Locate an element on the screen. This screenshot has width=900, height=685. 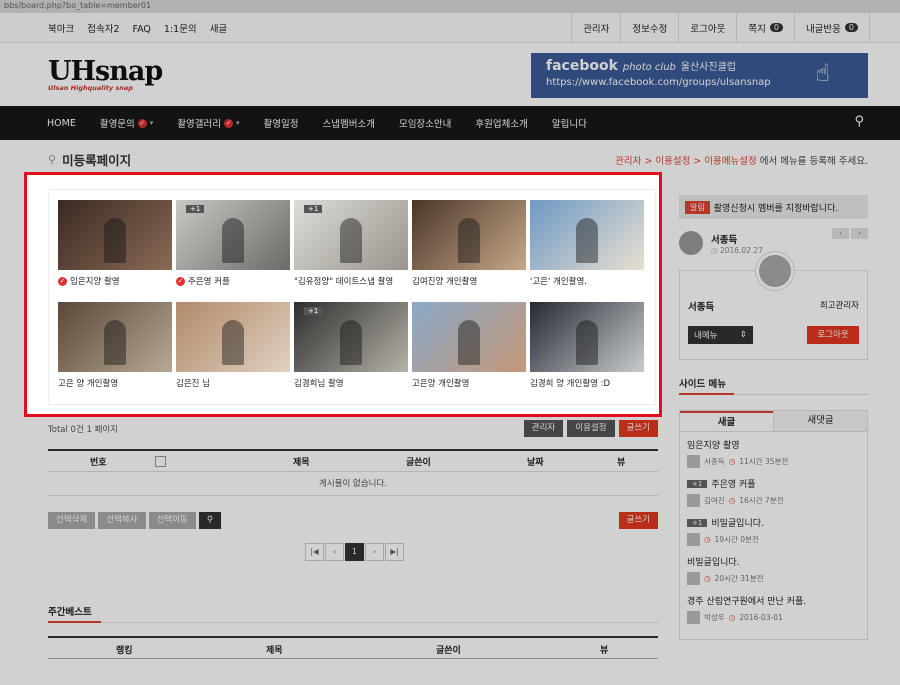
nav-item: 촬영일정 is located at coordinates (281, 123).